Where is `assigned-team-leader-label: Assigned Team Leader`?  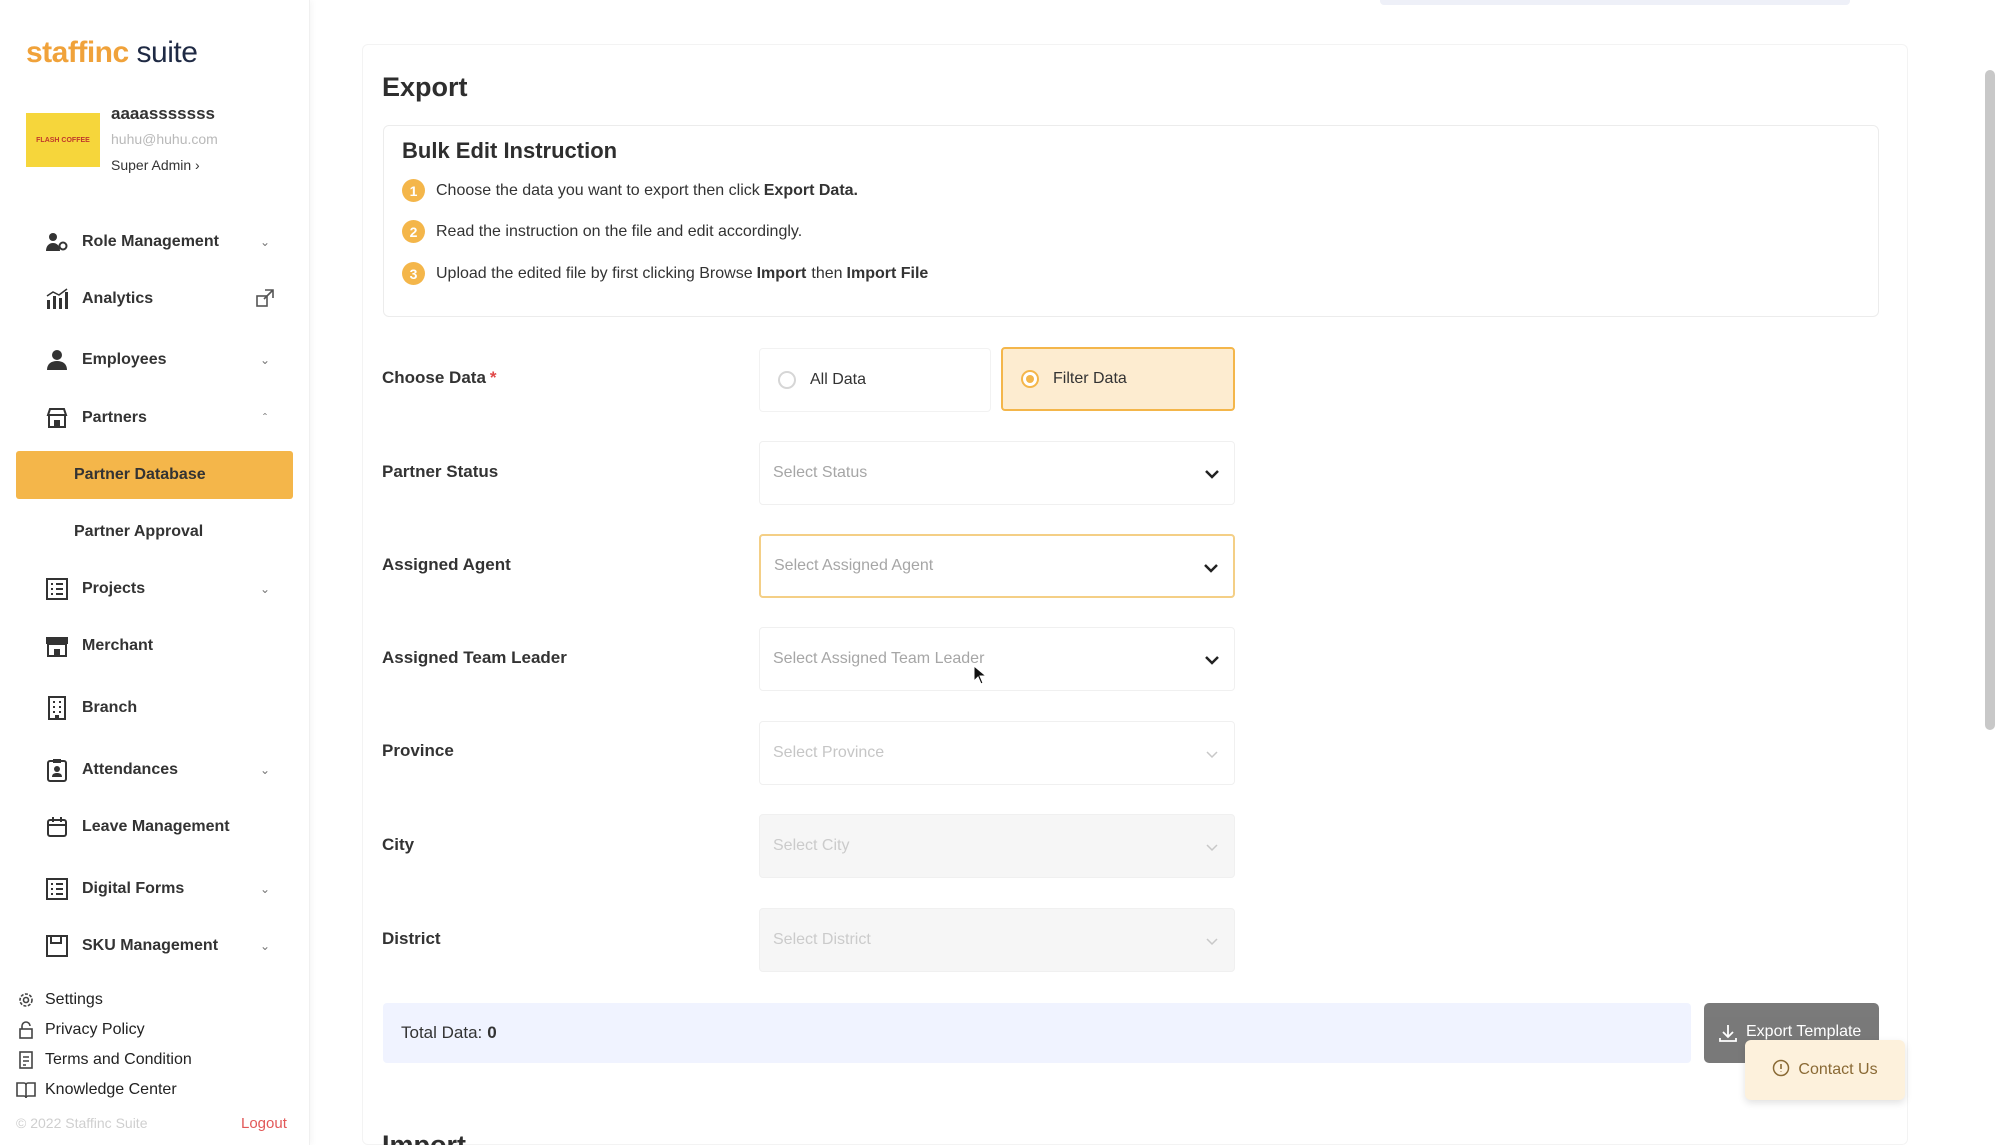
assigned-team-leader-label: Assigned Team Leader is located at coordinates (474, 657).